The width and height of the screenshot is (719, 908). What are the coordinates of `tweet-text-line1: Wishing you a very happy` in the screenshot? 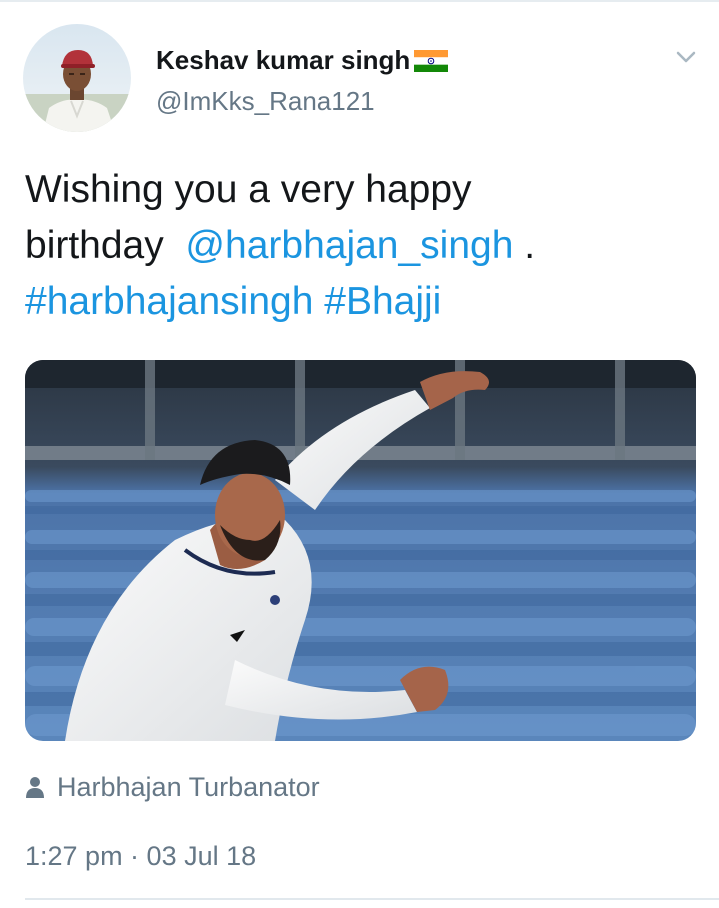 It's located at (248, 189).